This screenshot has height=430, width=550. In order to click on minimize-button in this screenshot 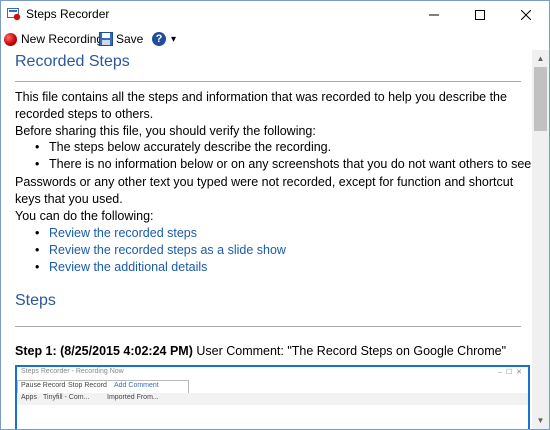, I will do `click(434, 14)`.